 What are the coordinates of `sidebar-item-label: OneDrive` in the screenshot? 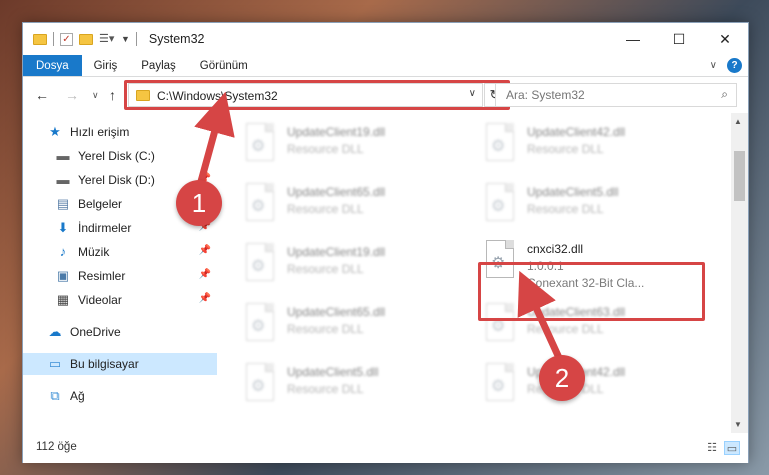 It's located at (95, 332).